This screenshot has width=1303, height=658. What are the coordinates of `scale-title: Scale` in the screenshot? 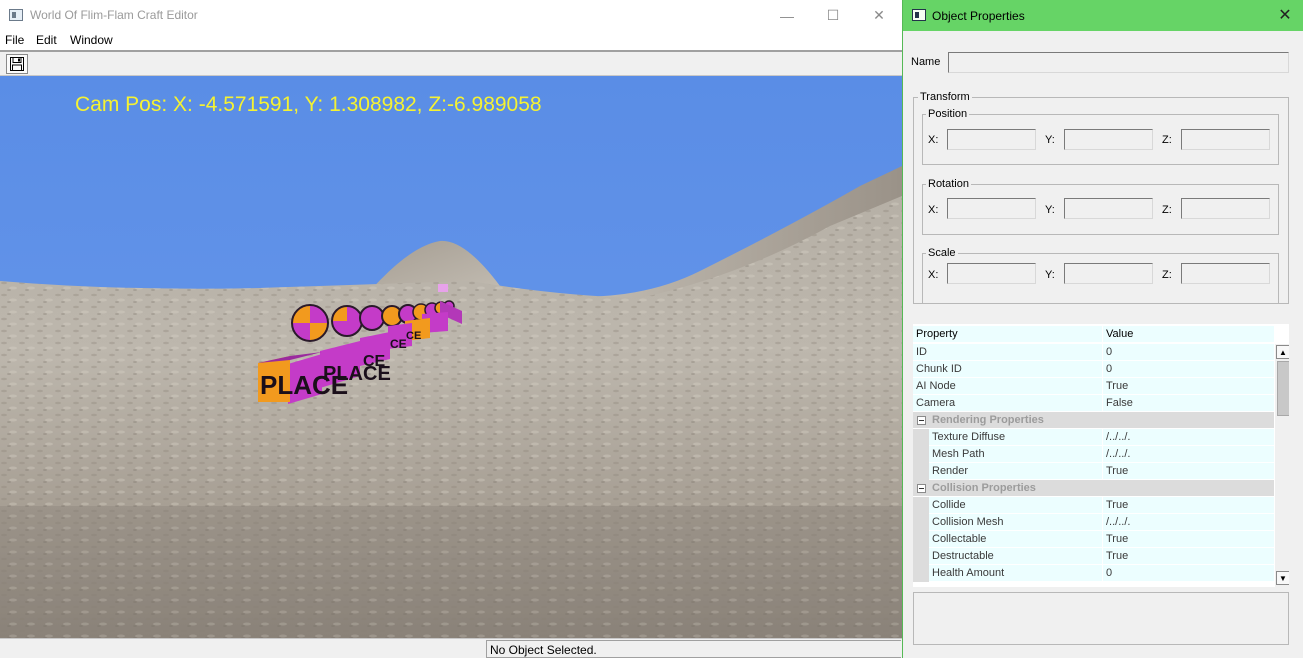 It's located at (942, 253).